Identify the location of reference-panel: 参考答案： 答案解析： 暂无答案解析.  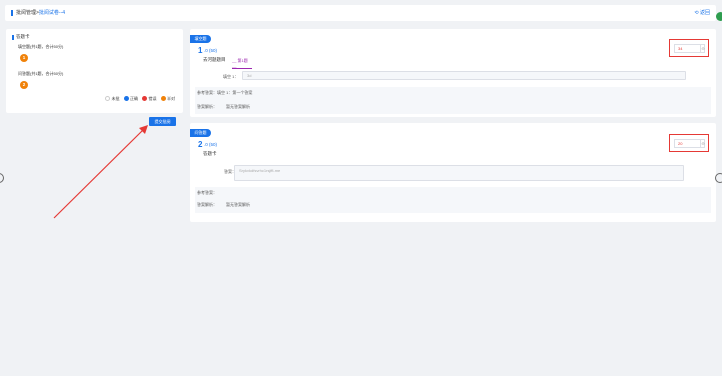
(453, 200).